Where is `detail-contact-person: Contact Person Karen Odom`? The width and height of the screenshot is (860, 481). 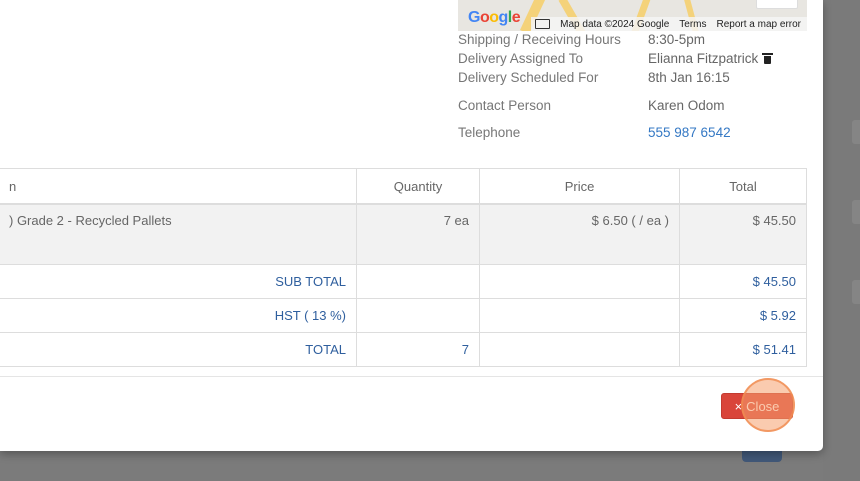
detail-contact-person: Contact Person Karen Odom is located at coordinates (633, 108).